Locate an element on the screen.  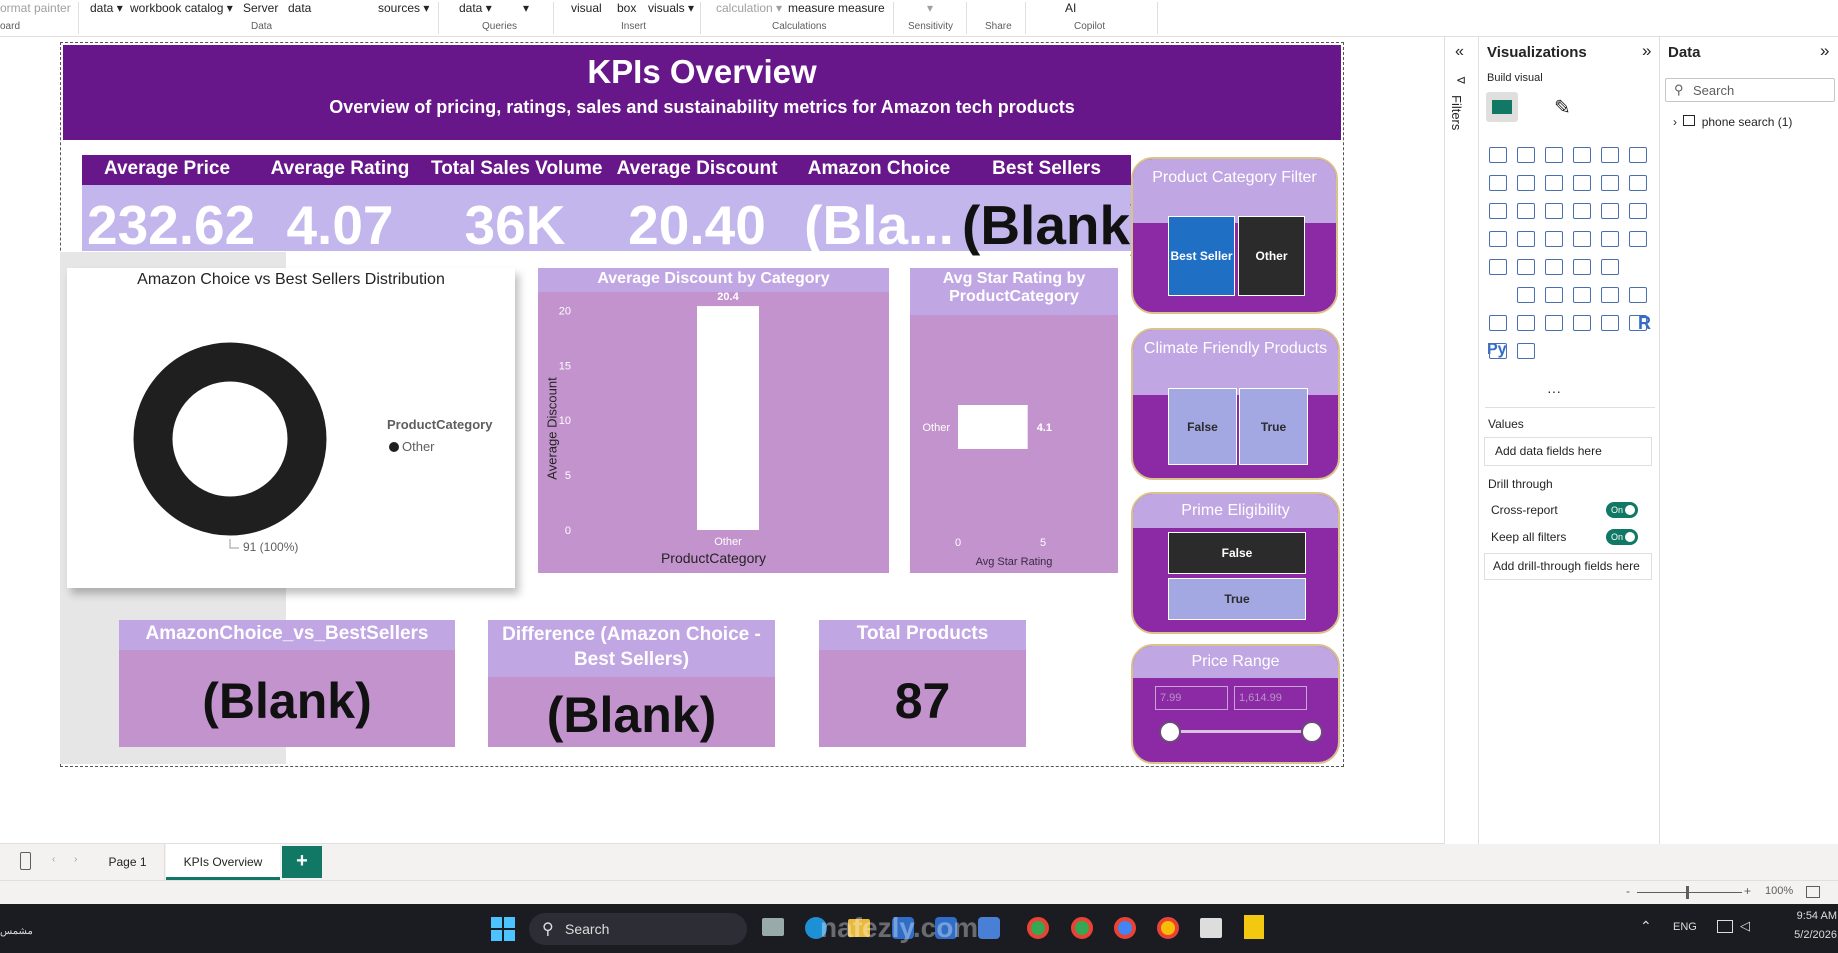
taskbar-search-box: ⚲ Search is located at coordinates (638, 929).